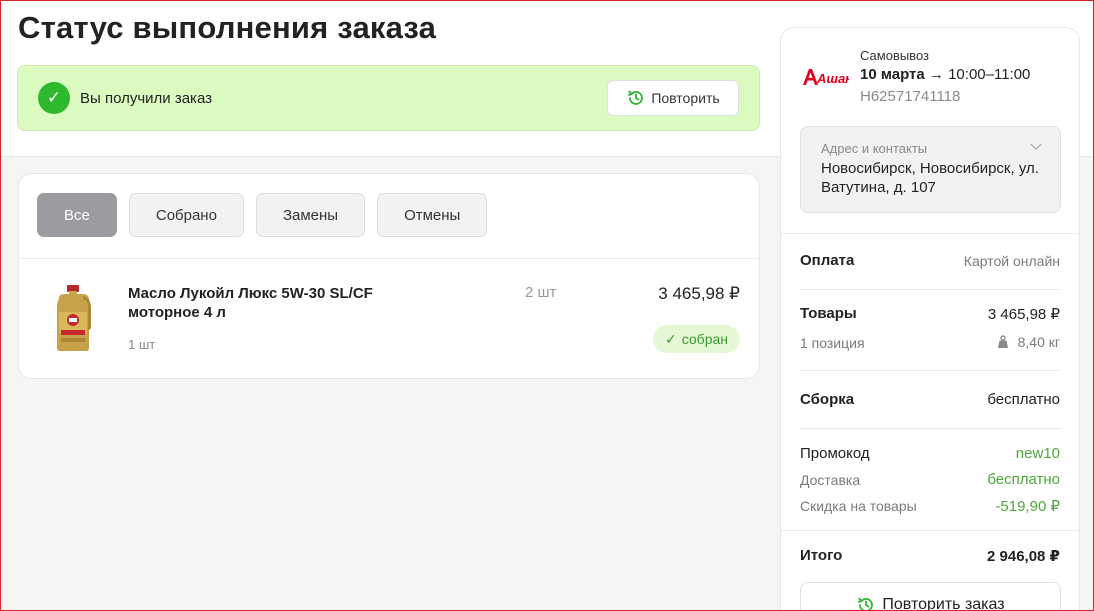 Image resolution: width=1094 pixels, height=611 pixels. Describe the element at coordinates (1027, 506) in the screenshot. I see `discount-value: -519,90 ₽` at that location.